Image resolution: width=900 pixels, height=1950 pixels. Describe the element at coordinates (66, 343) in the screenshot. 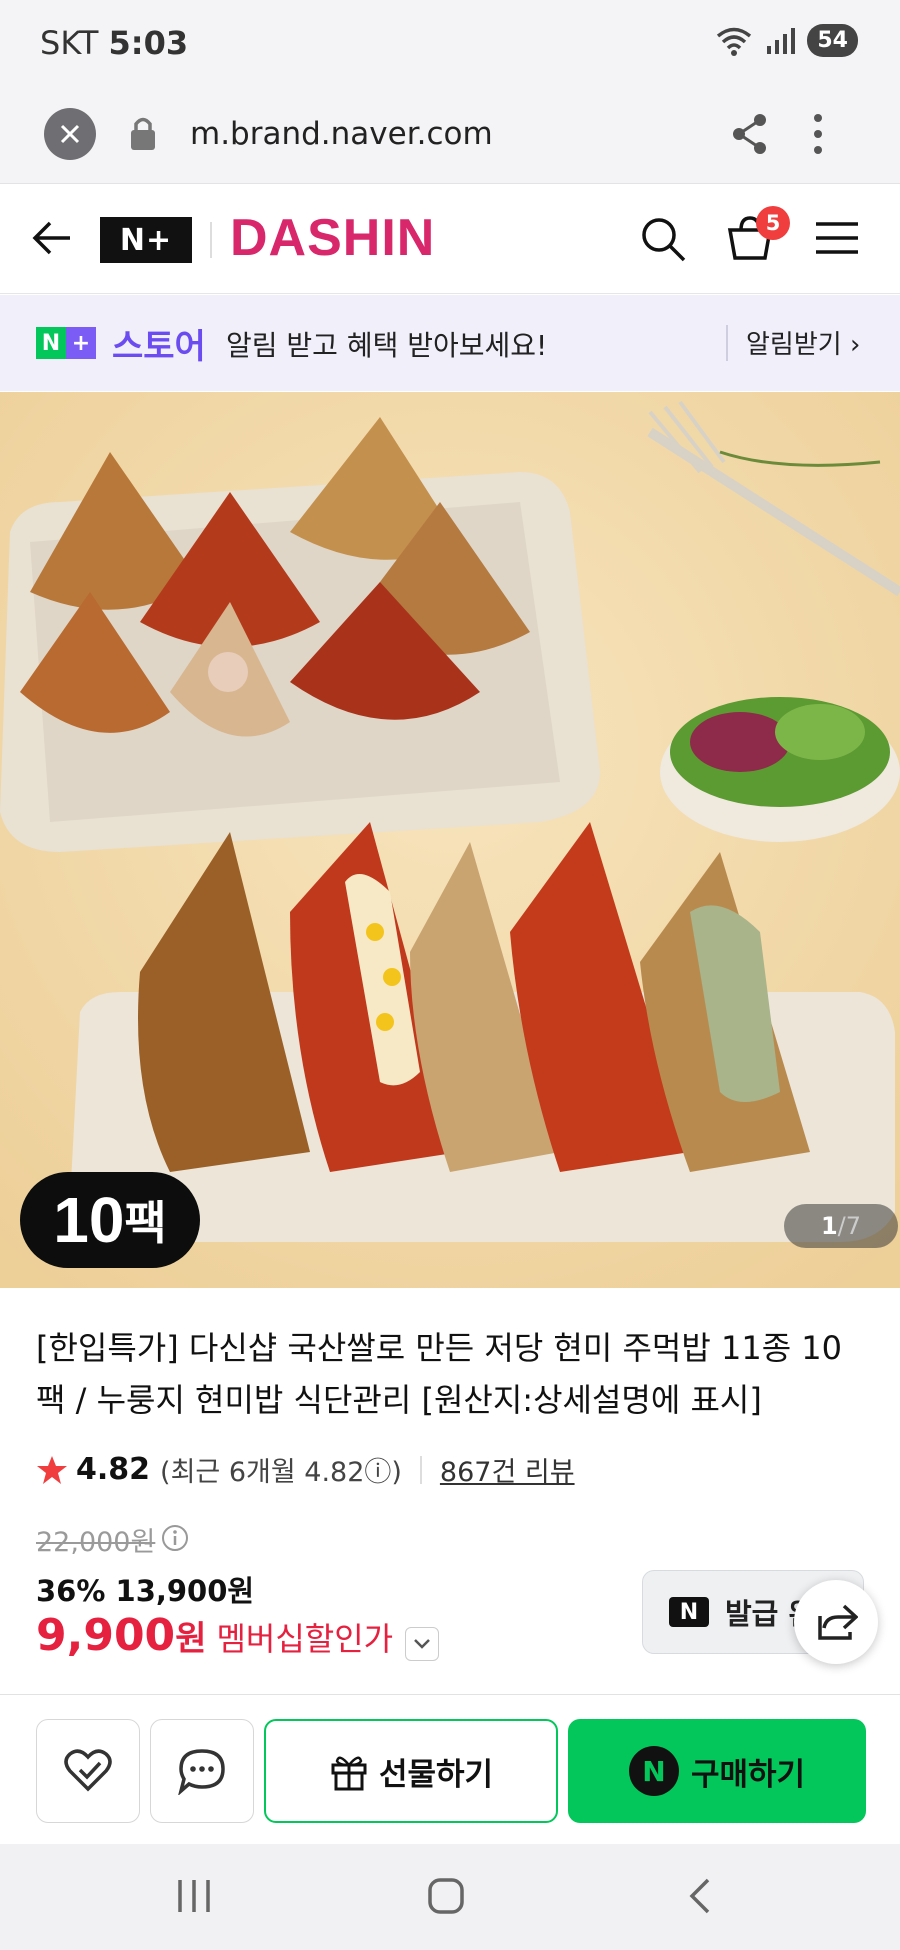

I see `naver-plus-icon: N +` at that location.